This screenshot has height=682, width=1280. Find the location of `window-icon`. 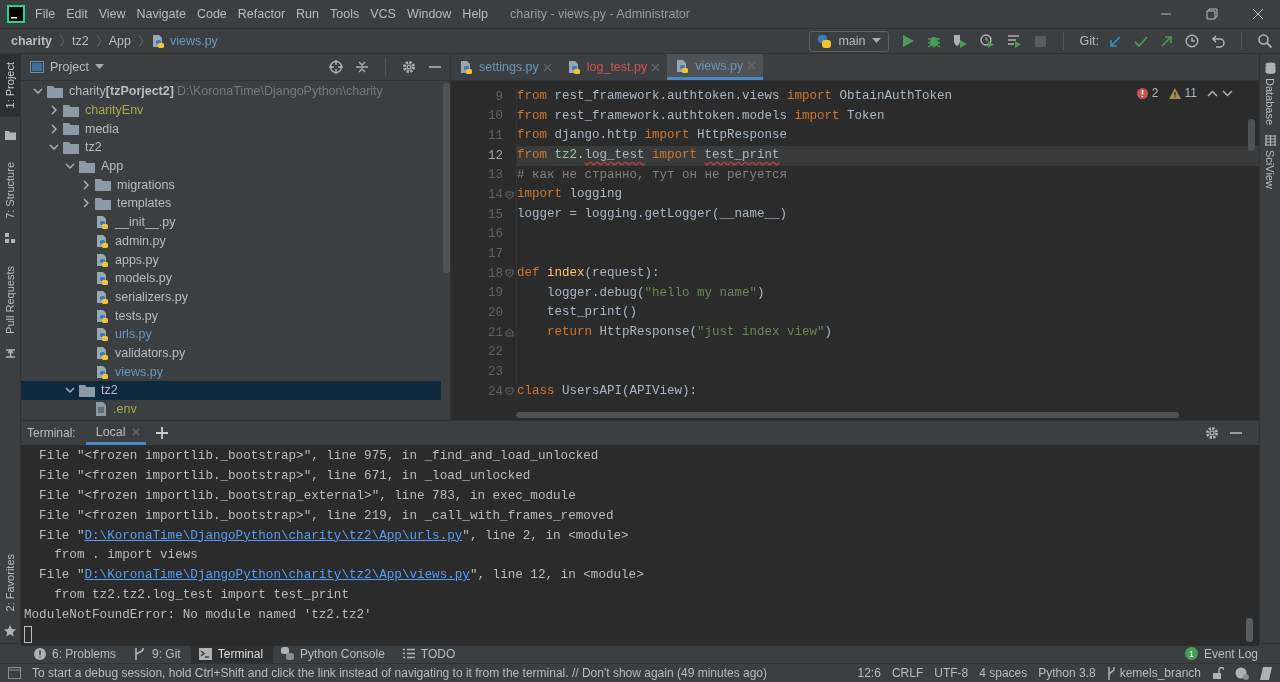

window-icon is located at coordinates (14, 673).